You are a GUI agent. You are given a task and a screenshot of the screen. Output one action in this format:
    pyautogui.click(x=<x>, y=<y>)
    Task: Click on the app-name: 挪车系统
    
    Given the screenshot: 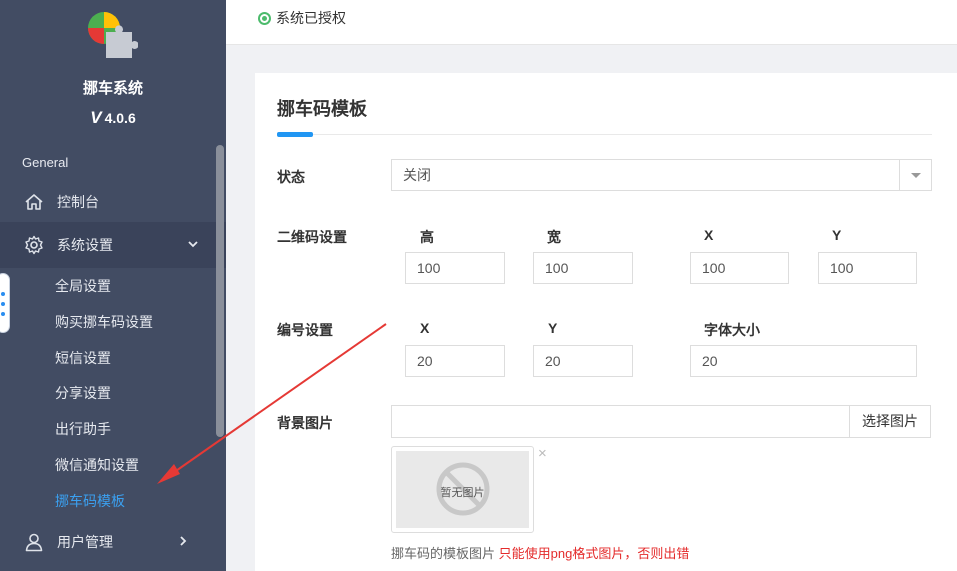 What is the action you would take?
    pyautogui.click(x=112, y=88)
    